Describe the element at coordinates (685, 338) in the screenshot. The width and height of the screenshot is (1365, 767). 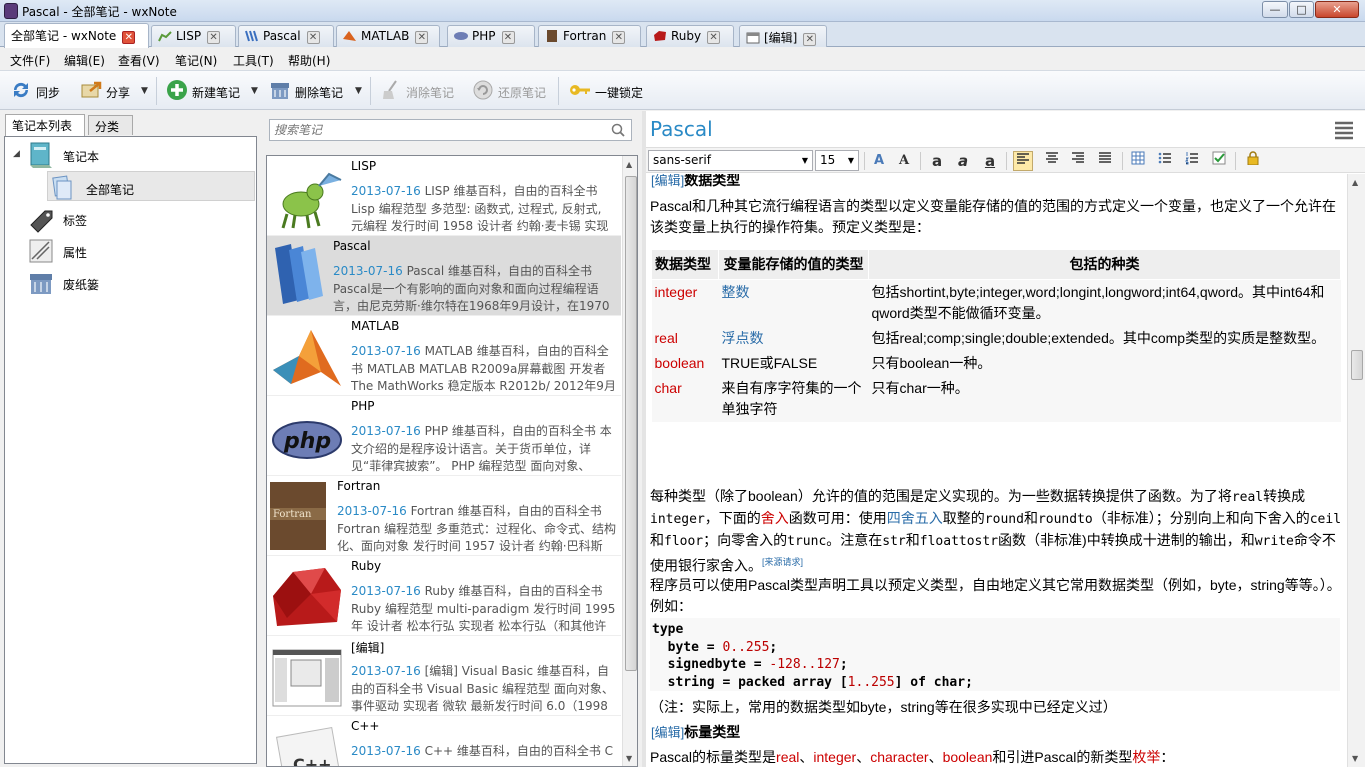
I see `table-cell: real` at that location.